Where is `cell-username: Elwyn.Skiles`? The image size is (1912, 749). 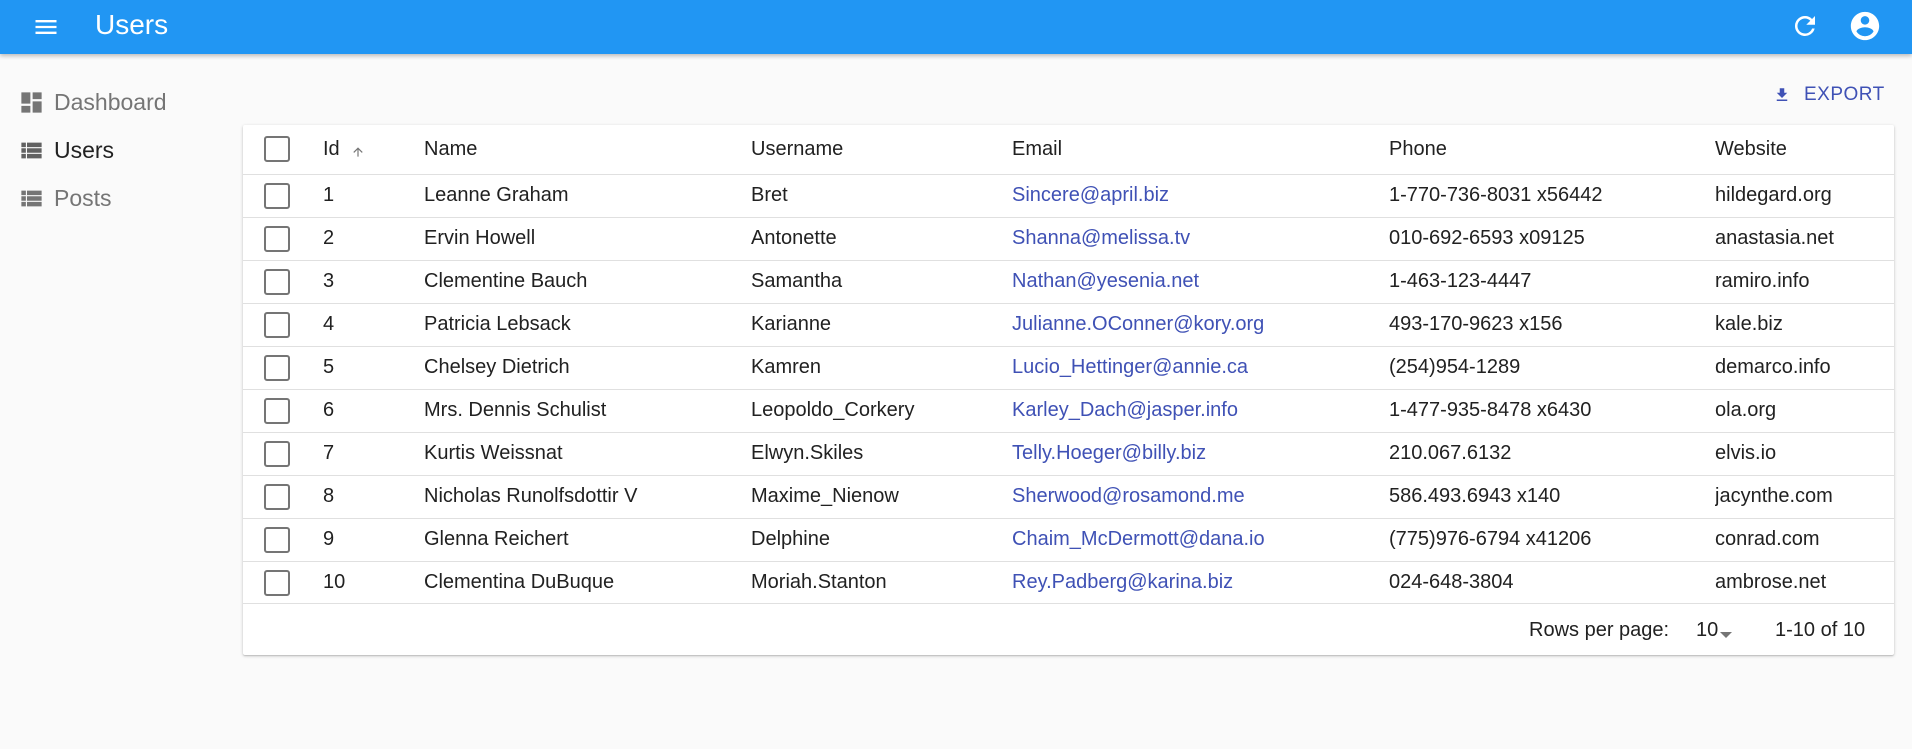
cell-username: Elwyn.Skiles is located at coordinates (807, 453).